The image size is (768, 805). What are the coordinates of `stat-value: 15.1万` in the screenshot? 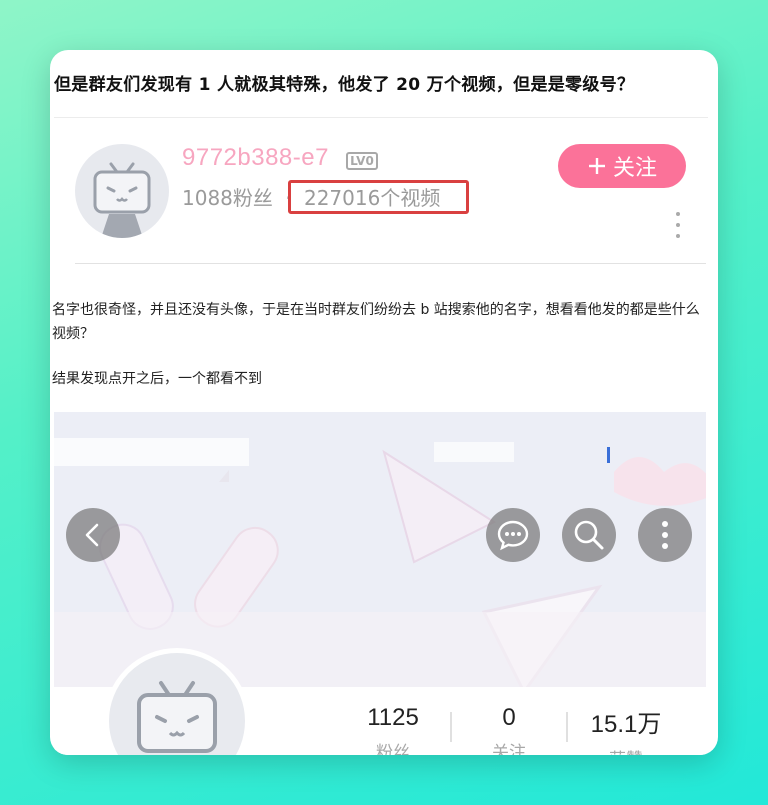 It's located at (626, 724).